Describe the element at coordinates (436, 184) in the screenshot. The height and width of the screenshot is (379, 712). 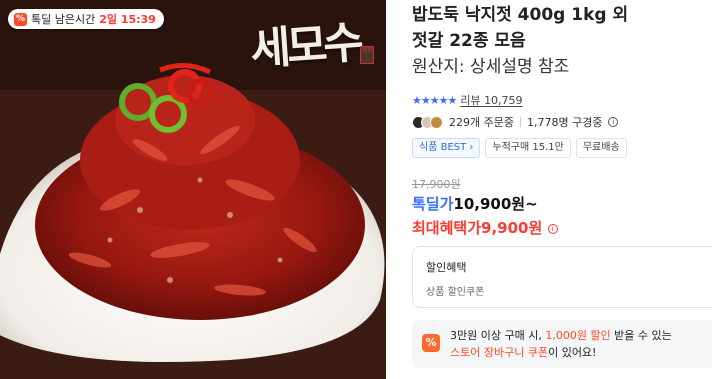
I see `original-price: 17,900원` at that location.